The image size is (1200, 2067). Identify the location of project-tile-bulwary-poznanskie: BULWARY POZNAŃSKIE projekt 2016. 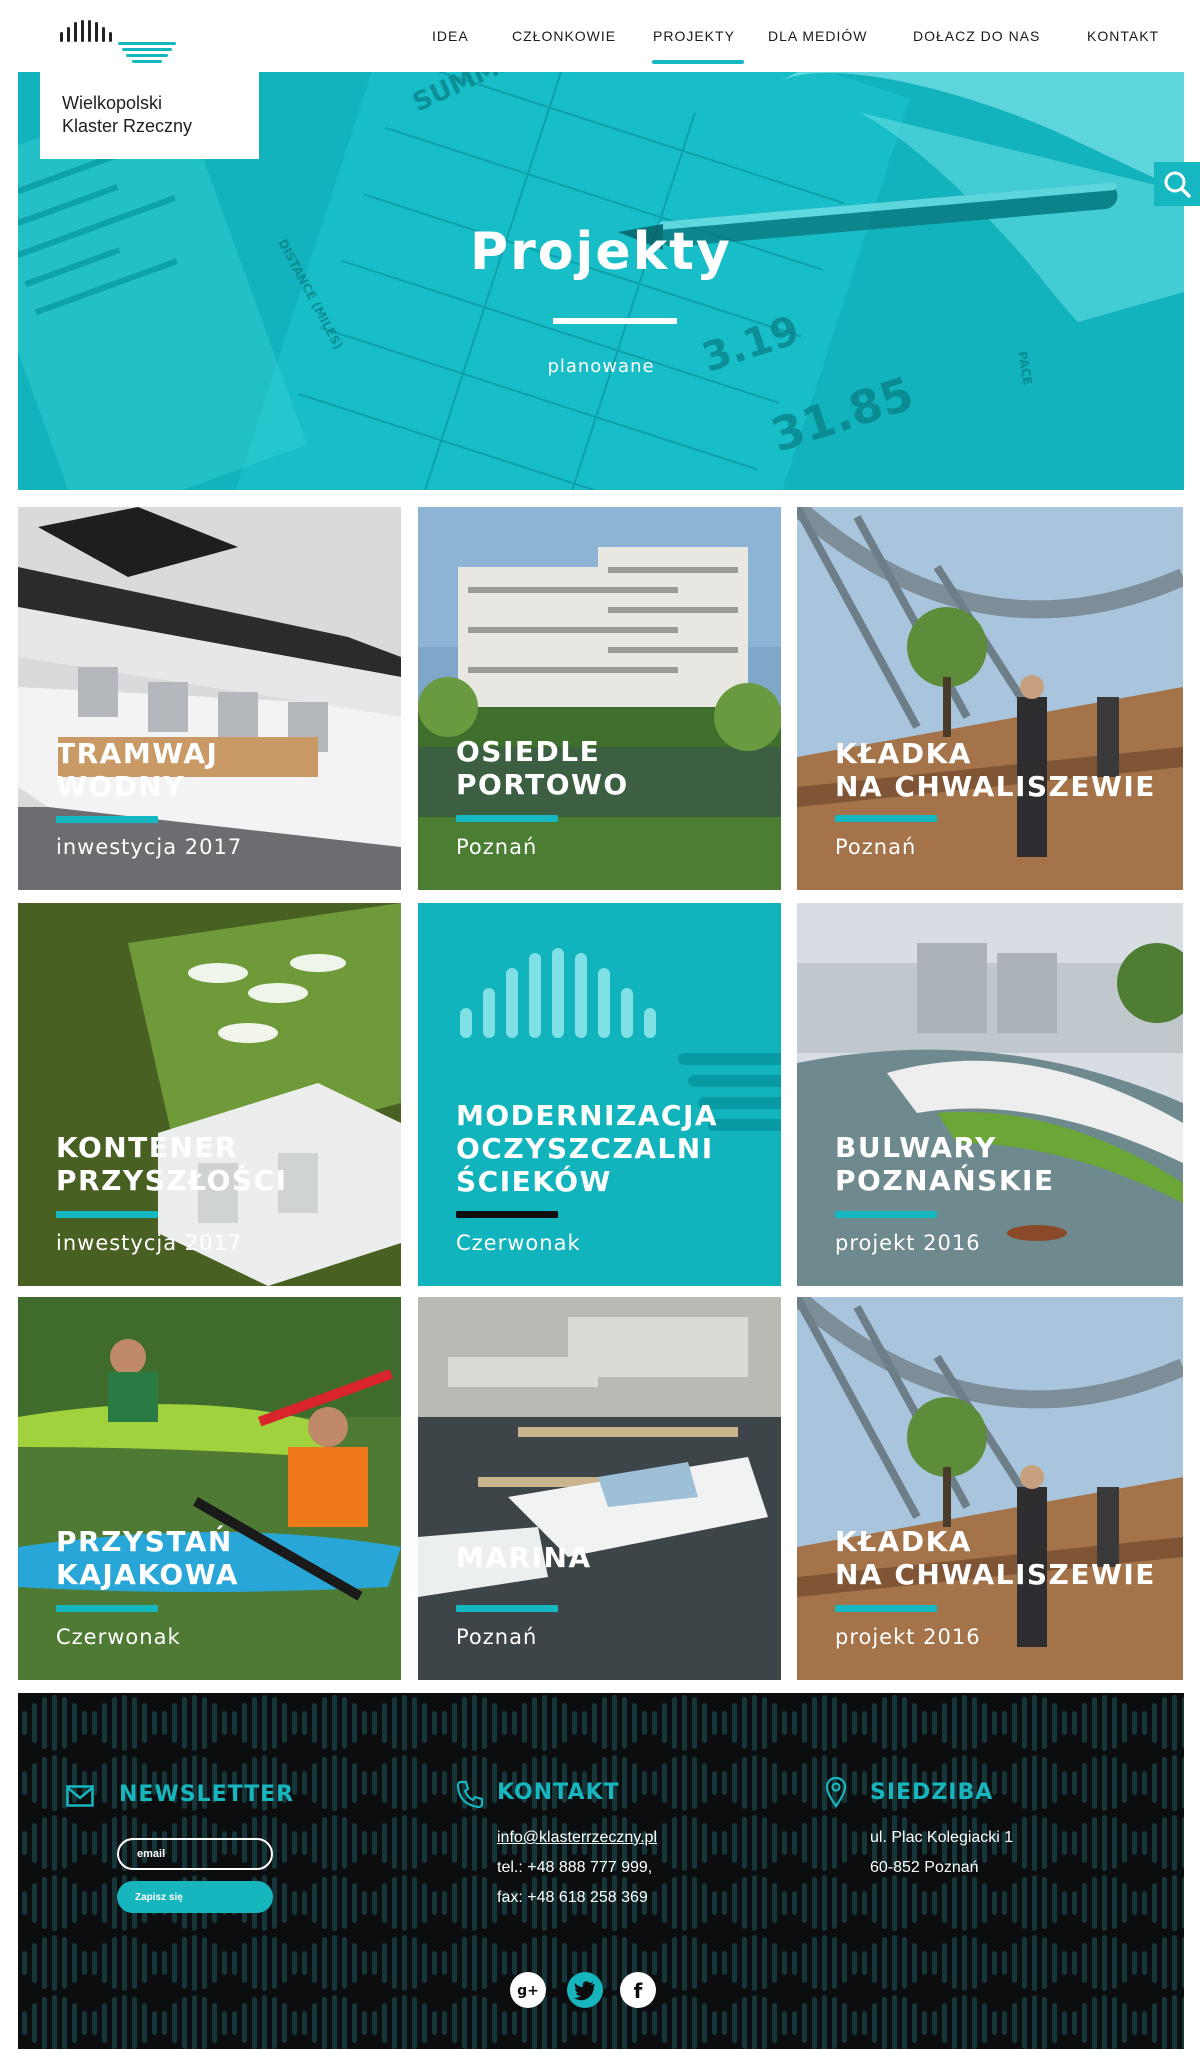
(990, 1094).